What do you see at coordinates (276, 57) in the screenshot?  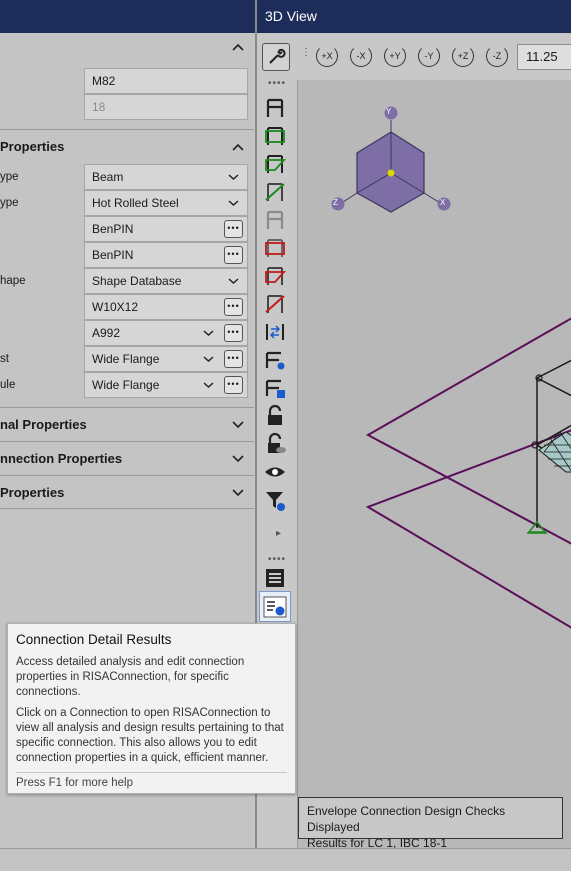 I see `wrench-icon` at bounding box center [276, 57].